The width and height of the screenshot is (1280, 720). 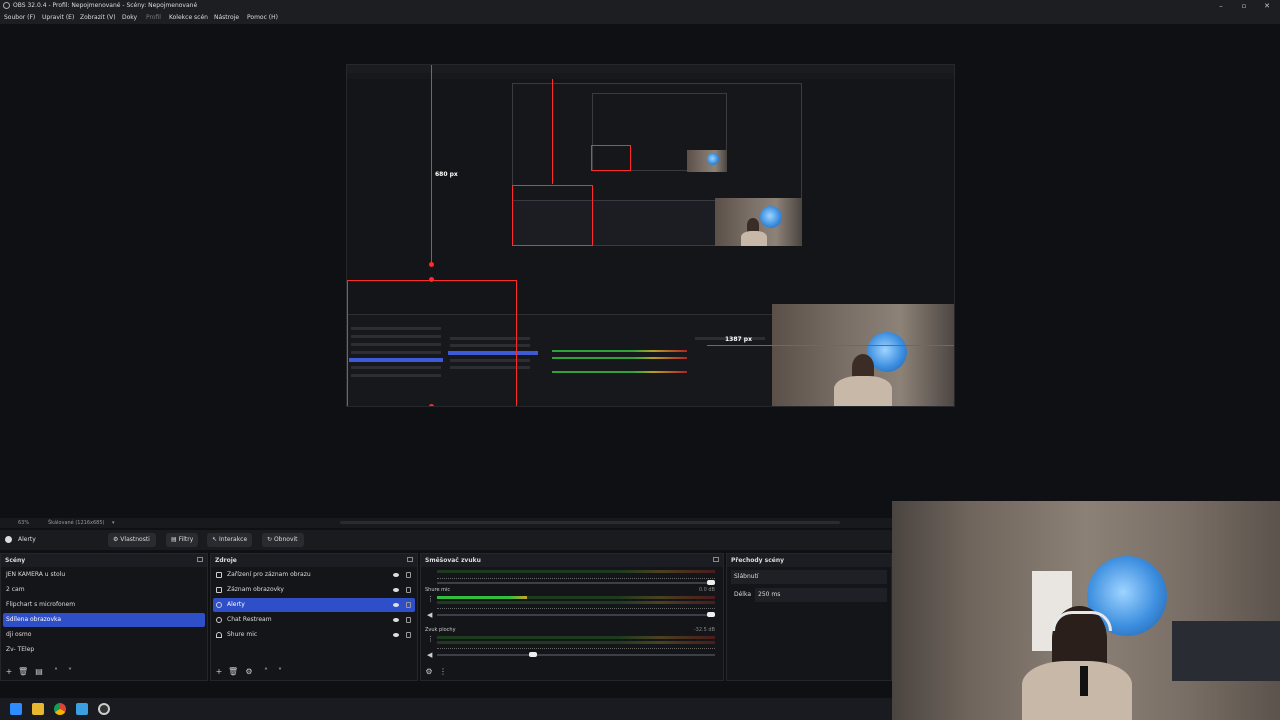 I want to click on mixer-settings-icon: ⚙, so click(x=429, y=672).